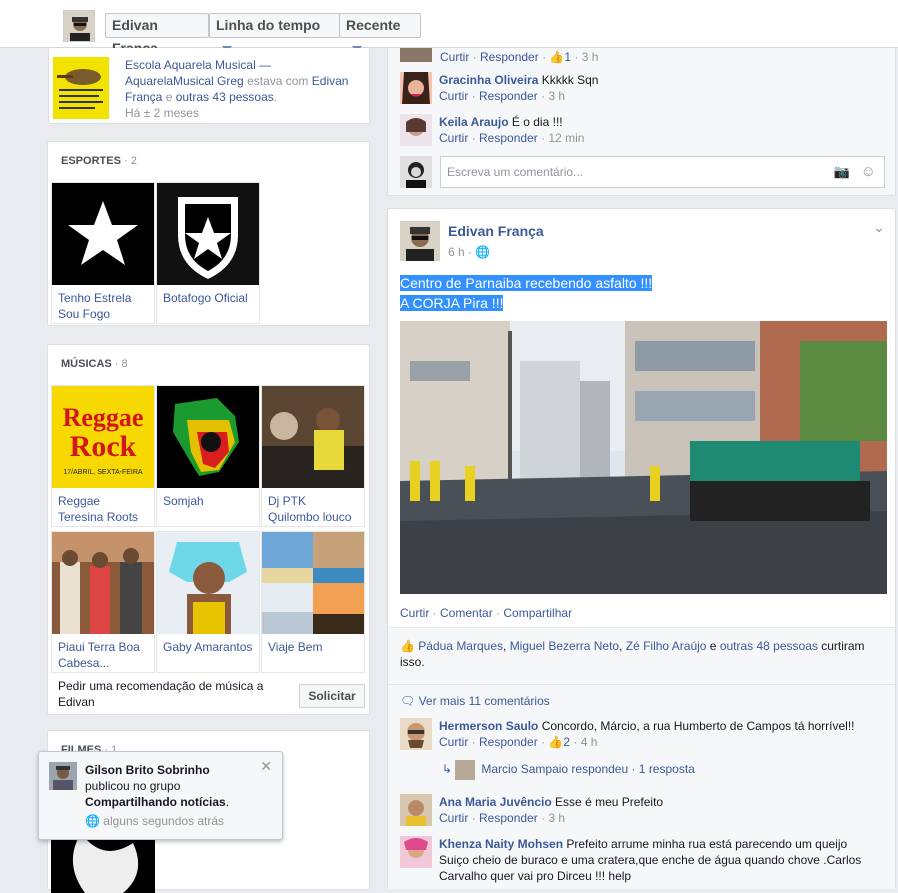 This screenshot has height=893, width=898. I want to click on botafogo-logo, so click(208, 234).